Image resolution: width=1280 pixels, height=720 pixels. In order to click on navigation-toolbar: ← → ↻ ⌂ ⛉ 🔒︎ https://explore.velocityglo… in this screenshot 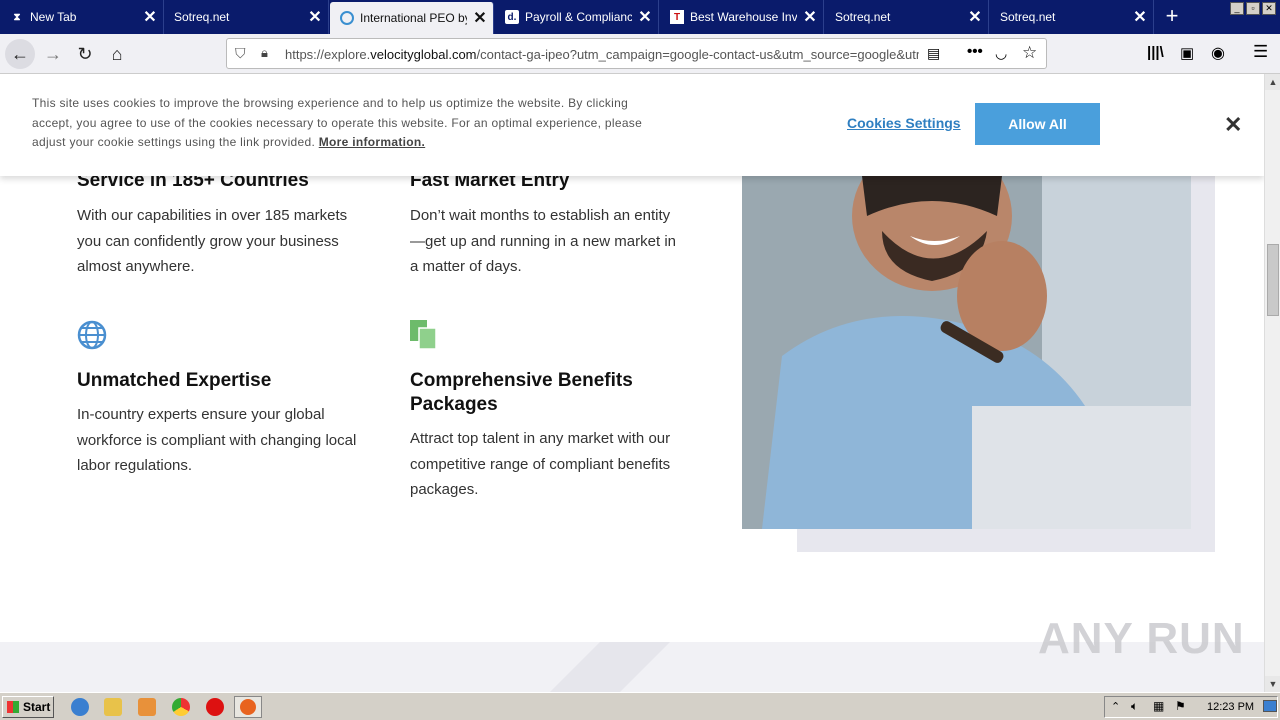, I will do `click(640, 54)`.